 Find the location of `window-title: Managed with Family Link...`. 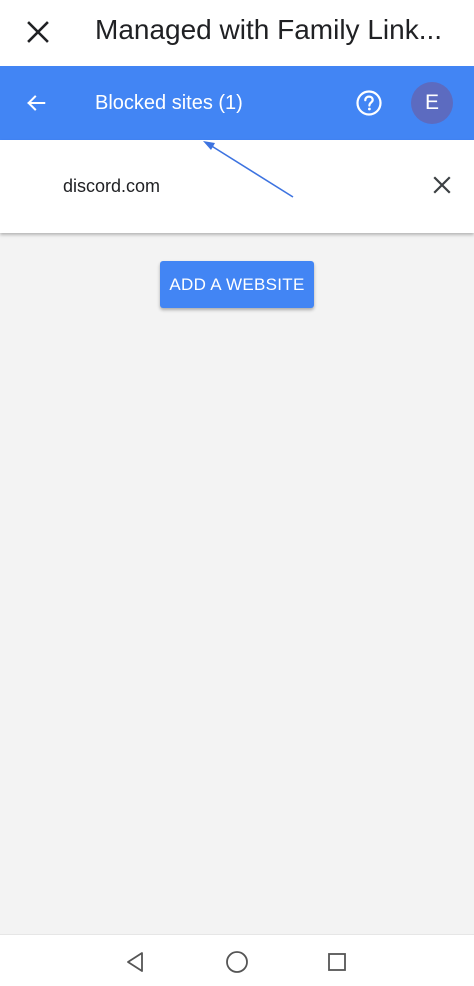

window-title: Managed with Family Link... is located at coordinates (269, 29).